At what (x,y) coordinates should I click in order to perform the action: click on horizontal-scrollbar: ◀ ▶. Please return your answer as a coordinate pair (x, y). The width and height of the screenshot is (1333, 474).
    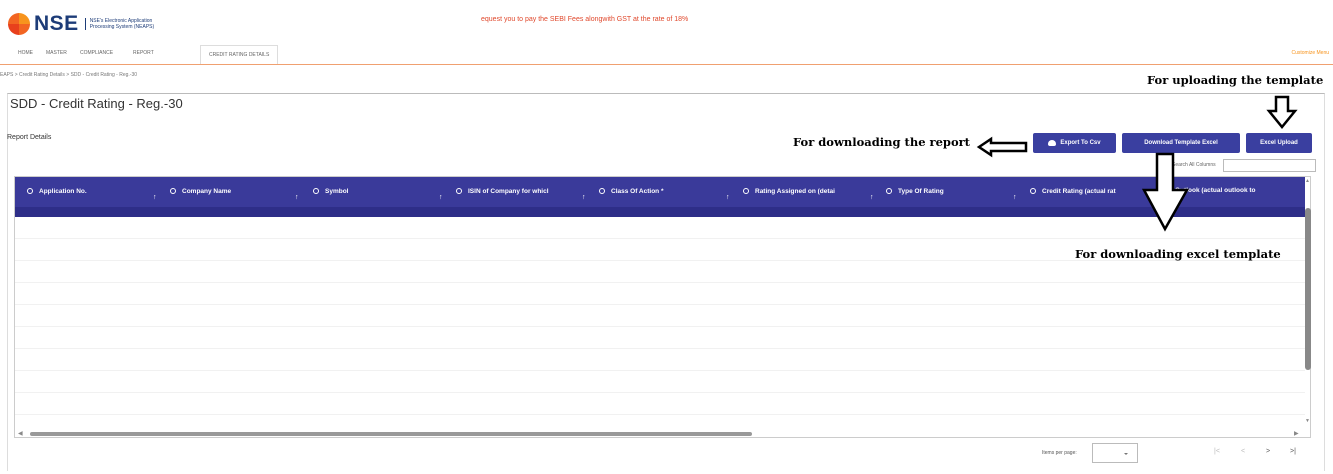
    Looking at the image, I should click on (661, 434).